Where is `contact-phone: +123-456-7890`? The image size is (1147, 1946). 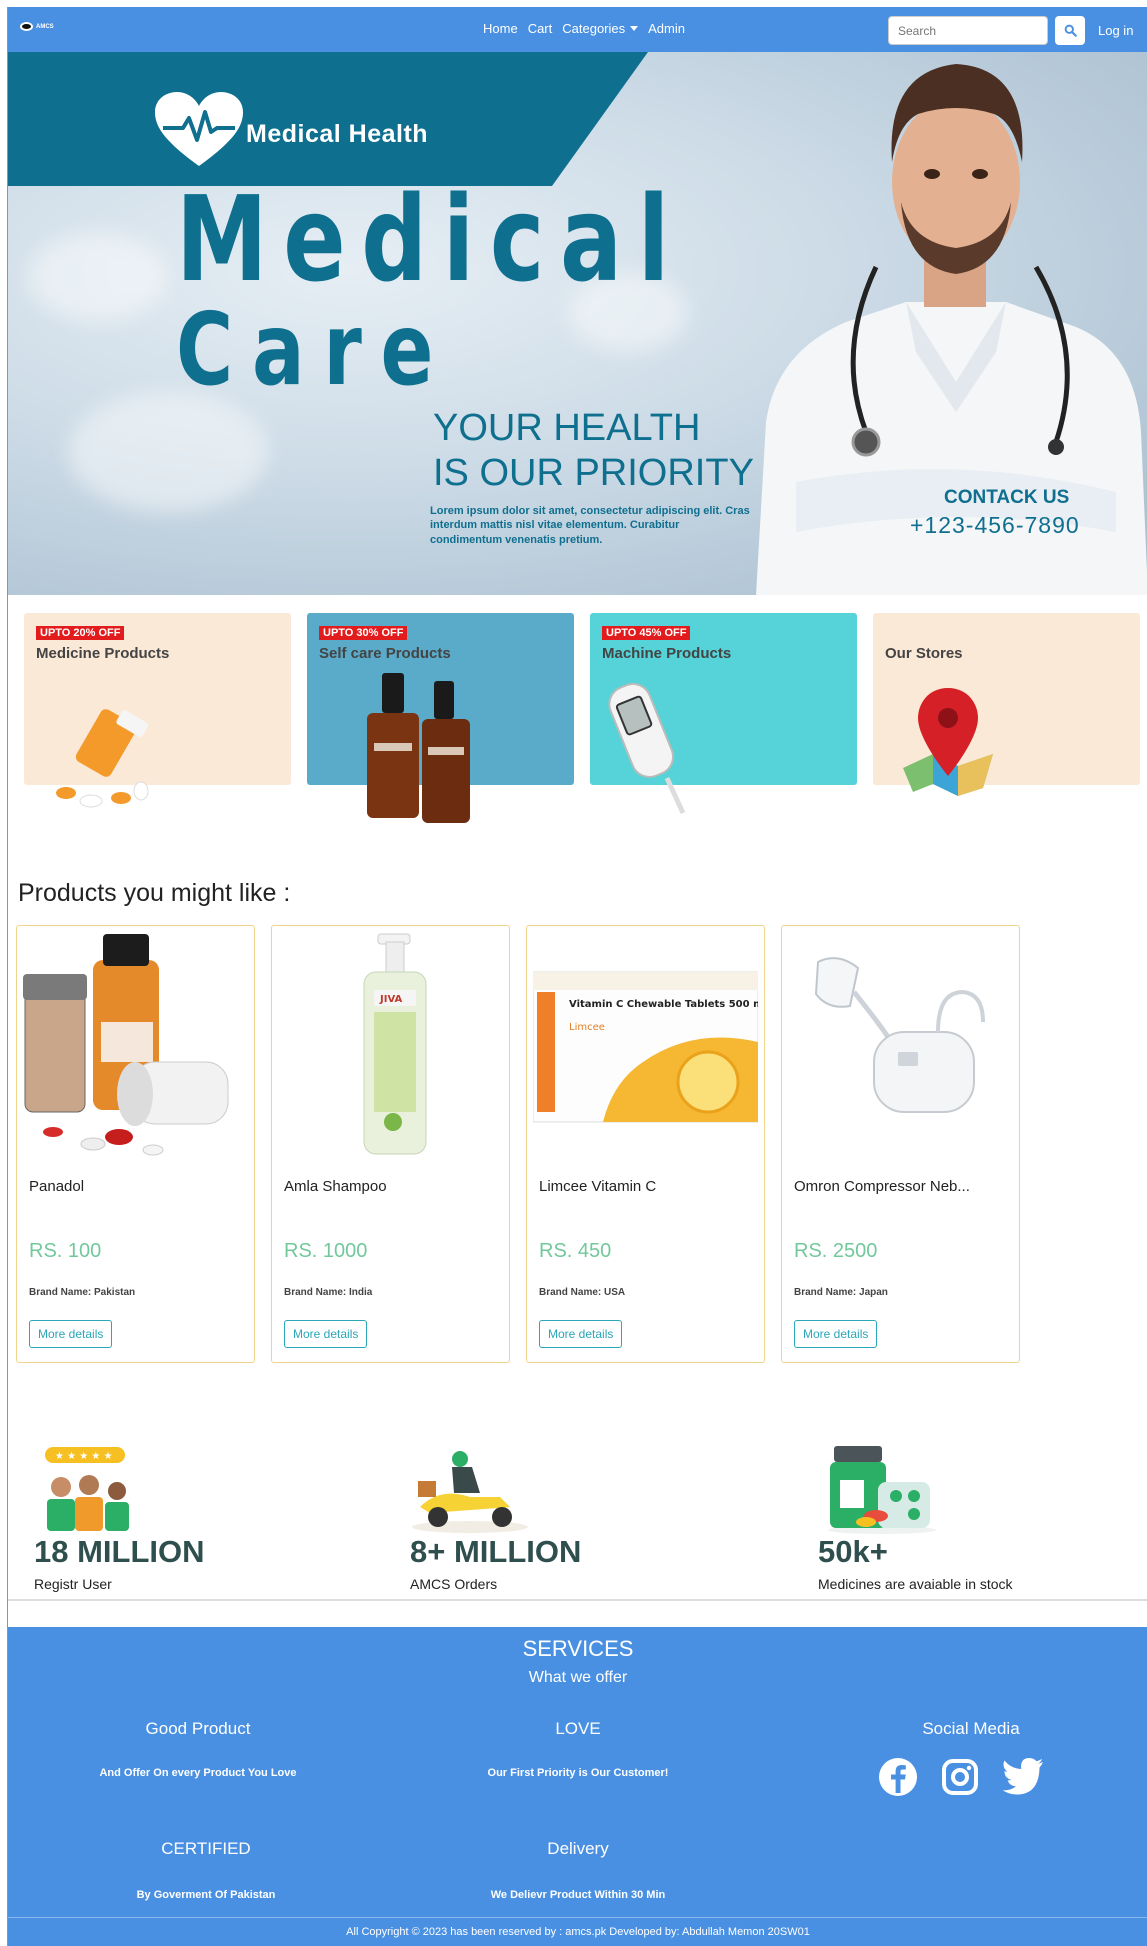 contact-phone: +123-456-7890 is located at coordinates (995, 525).